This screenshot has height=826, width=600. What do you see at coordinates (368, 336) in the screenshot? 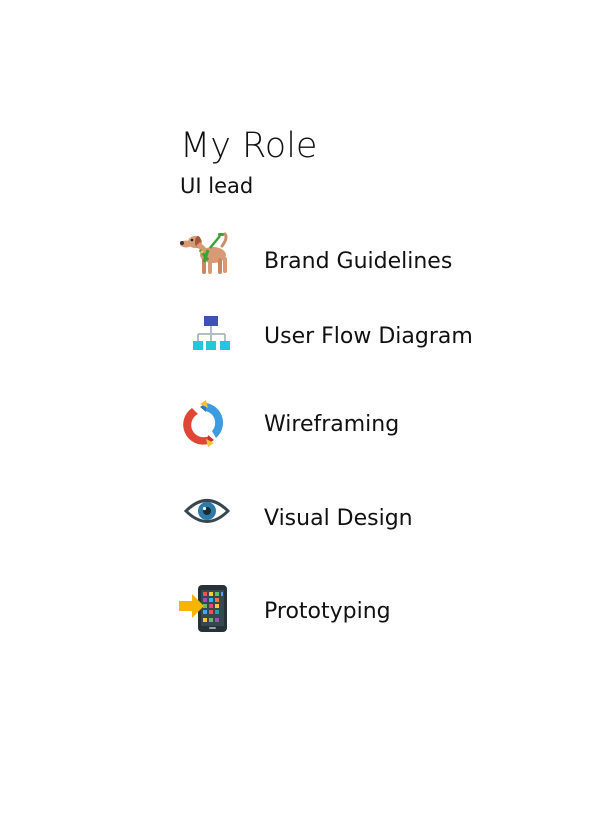
I see `role-label: User Flow Diagram` at bounding box center [368, 336].